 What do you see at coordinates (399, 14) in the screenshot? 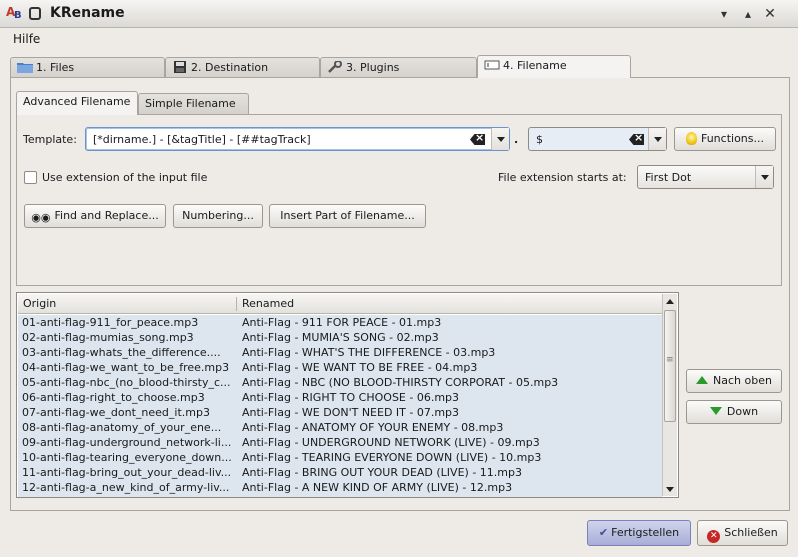
I see `title-bar: AB KRename ▾ ▴ ✕` at bounding box center [399, 14].